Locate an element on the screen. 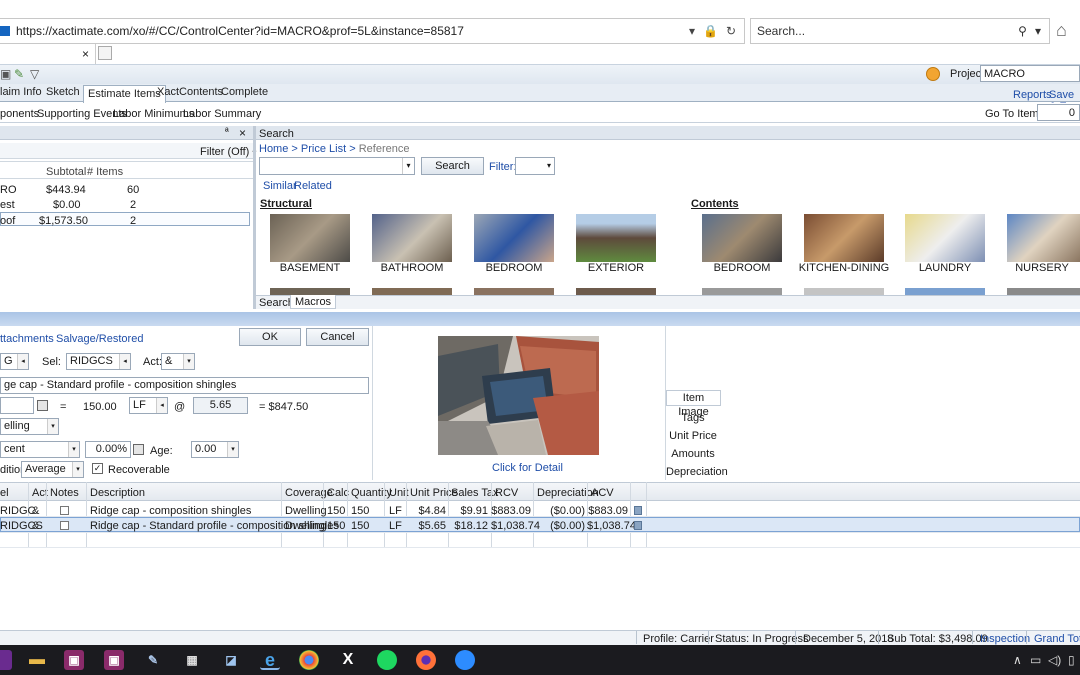 Image resolution: width=1080 pixels, height=675 pixels. filter-dropdown: Filter (Off) ▾ is located at coordinates (228, 152).